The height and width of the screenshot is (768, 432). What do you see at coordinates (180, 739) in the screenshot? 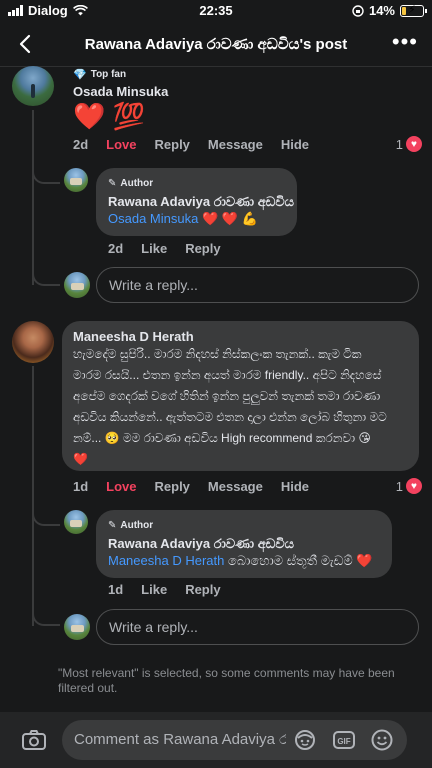
I see `comment-placeholder: Comment as Rawana Adaviya රාවණා අඩවිය` at bounding box center [180, 739].